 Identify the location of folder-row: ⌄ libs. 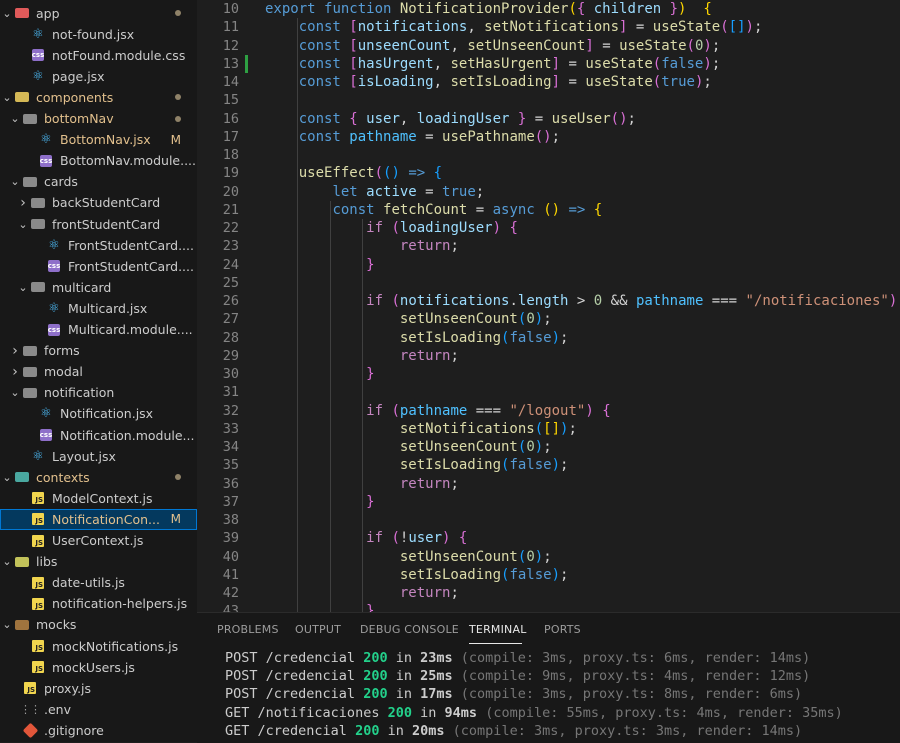
(98, 561).